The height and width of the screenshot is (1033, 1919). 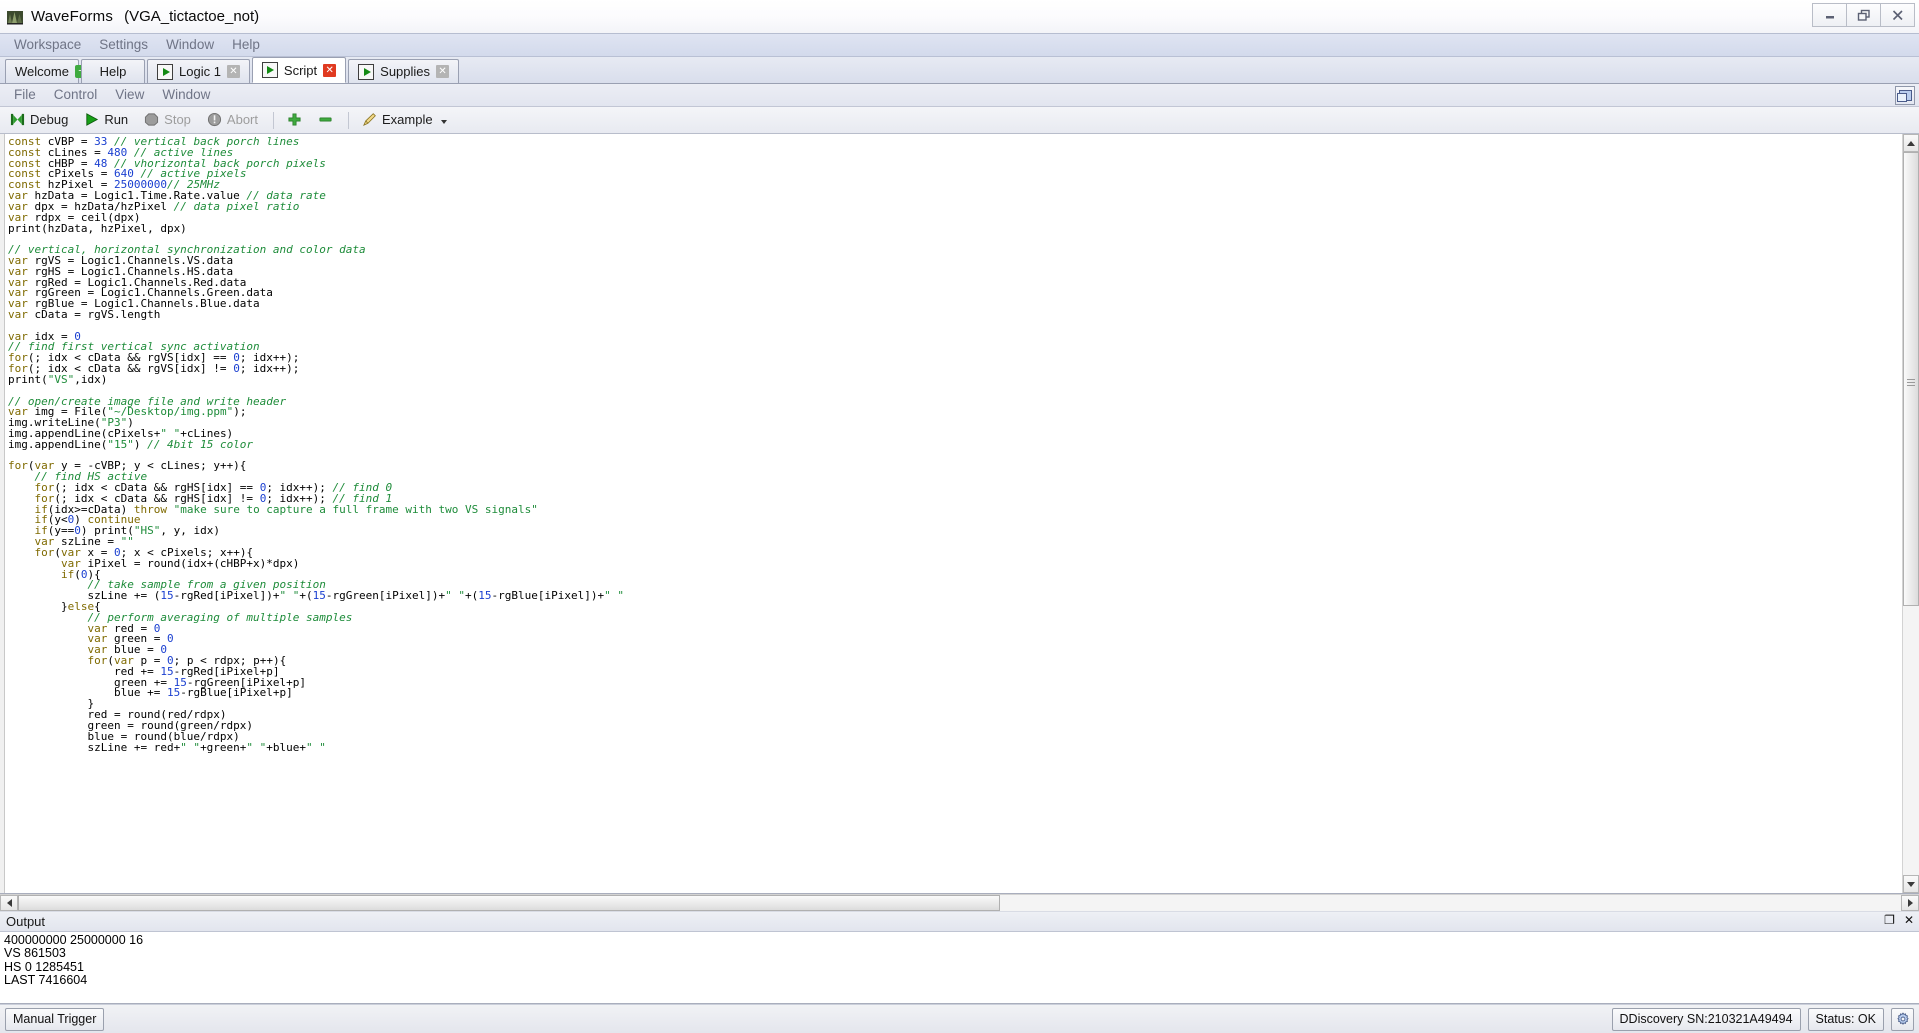 I want to click on stop-button: Stop, so click(x=168, y=120).